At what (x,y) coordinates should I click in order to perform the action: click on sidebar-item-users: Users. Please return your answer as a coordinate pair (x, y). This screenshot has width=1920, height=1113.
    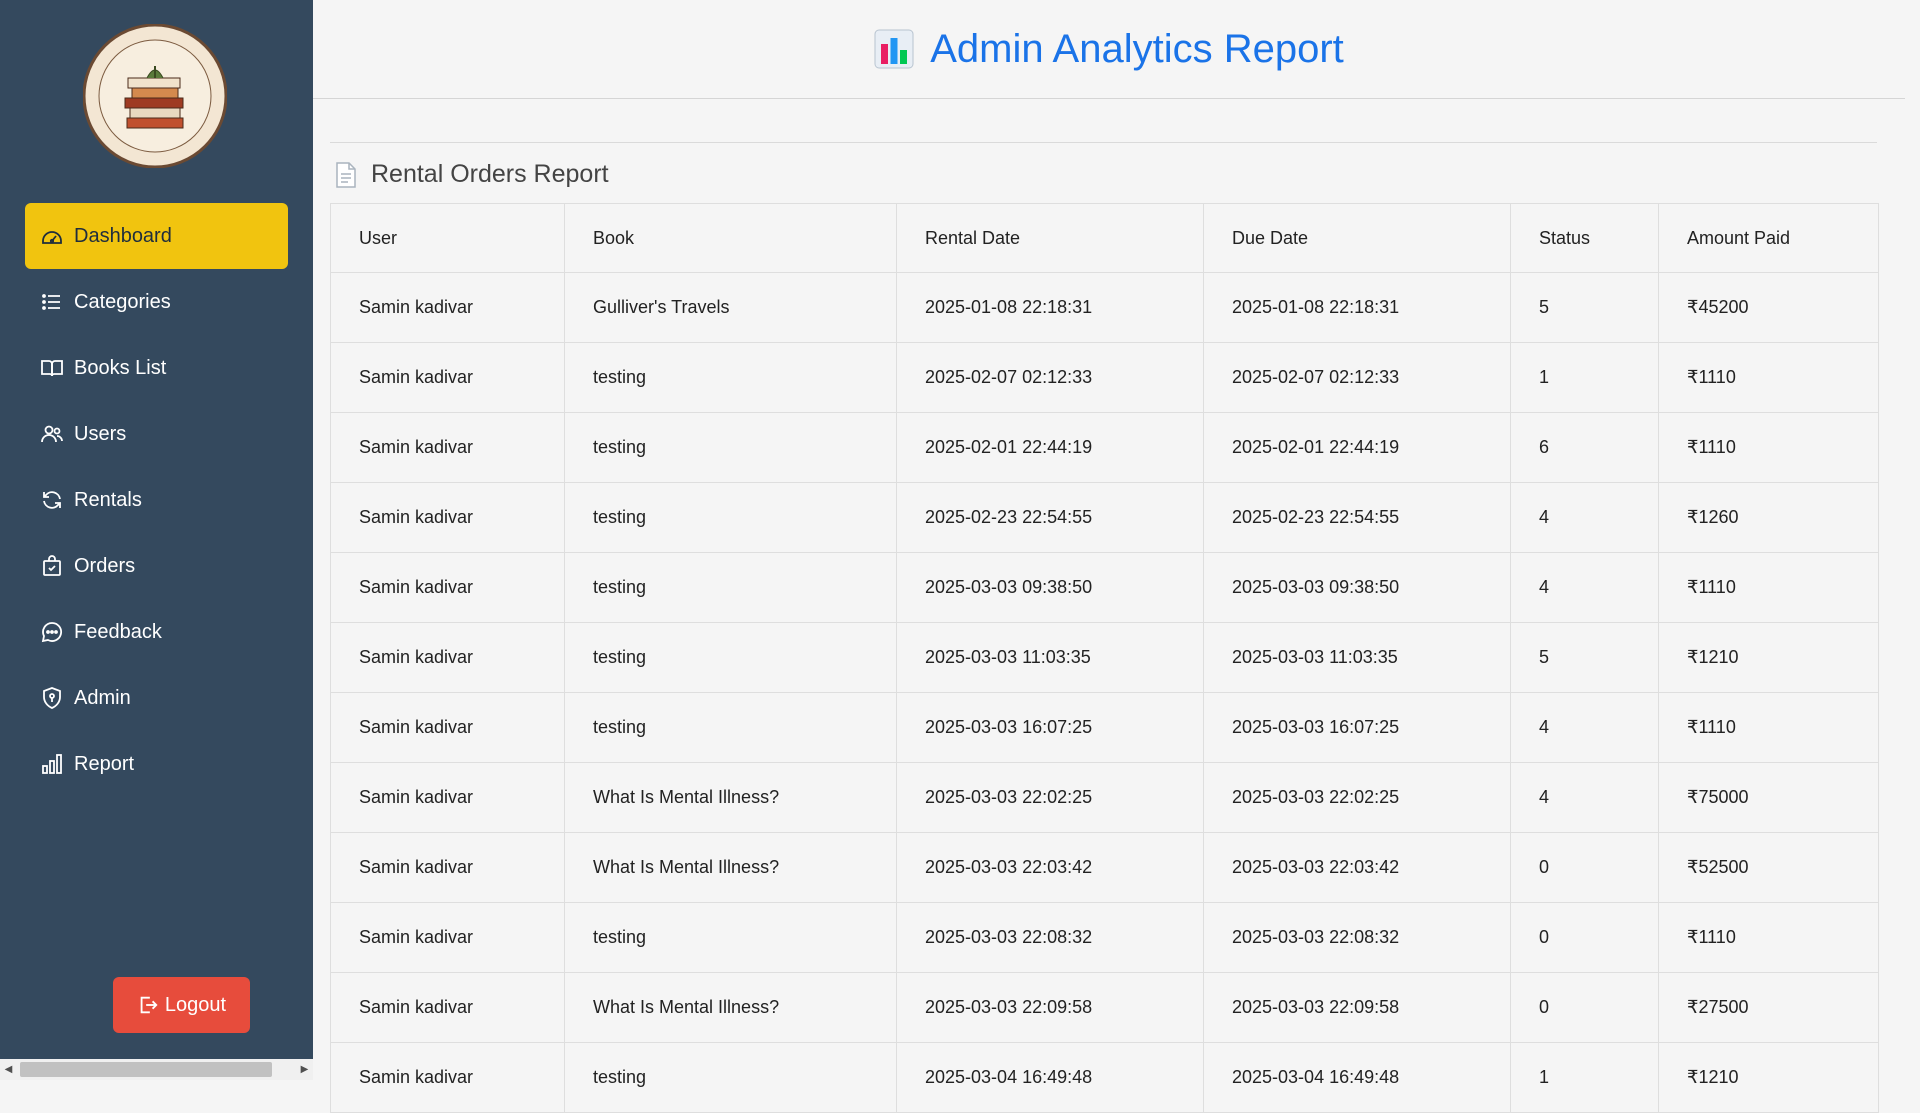
    Looking at the image, I should click on (156, 434).